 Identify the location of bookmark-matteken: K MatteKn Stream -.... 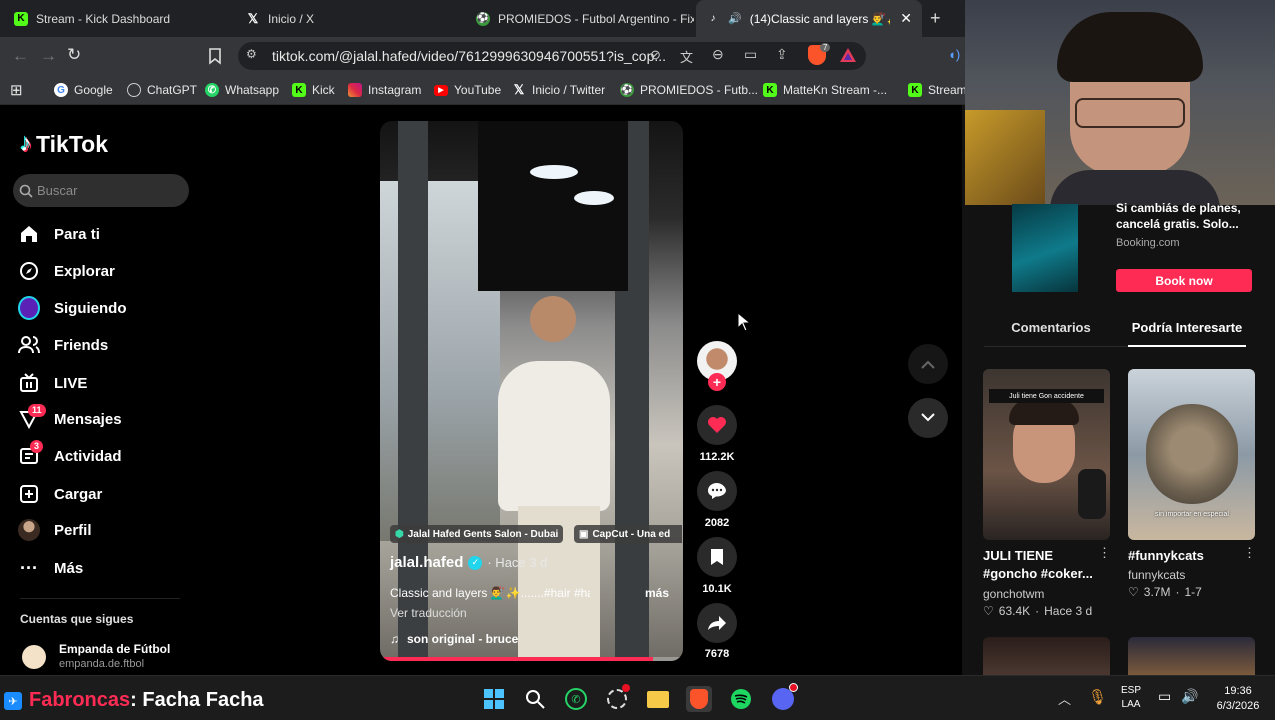
(825, 90).